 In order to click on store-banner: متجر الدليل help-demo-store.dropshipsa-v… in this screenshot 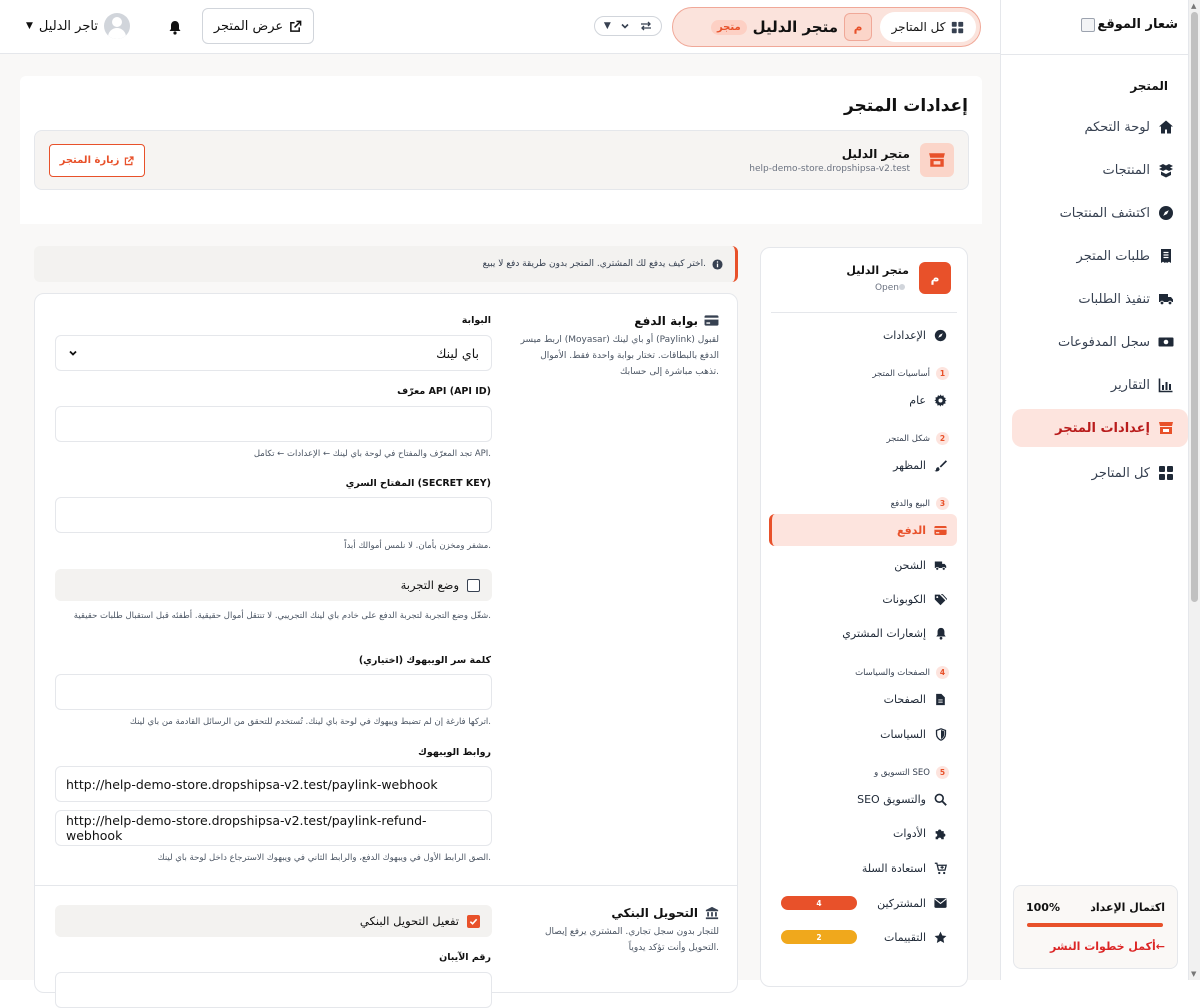, I will do `click(501, 160)`.